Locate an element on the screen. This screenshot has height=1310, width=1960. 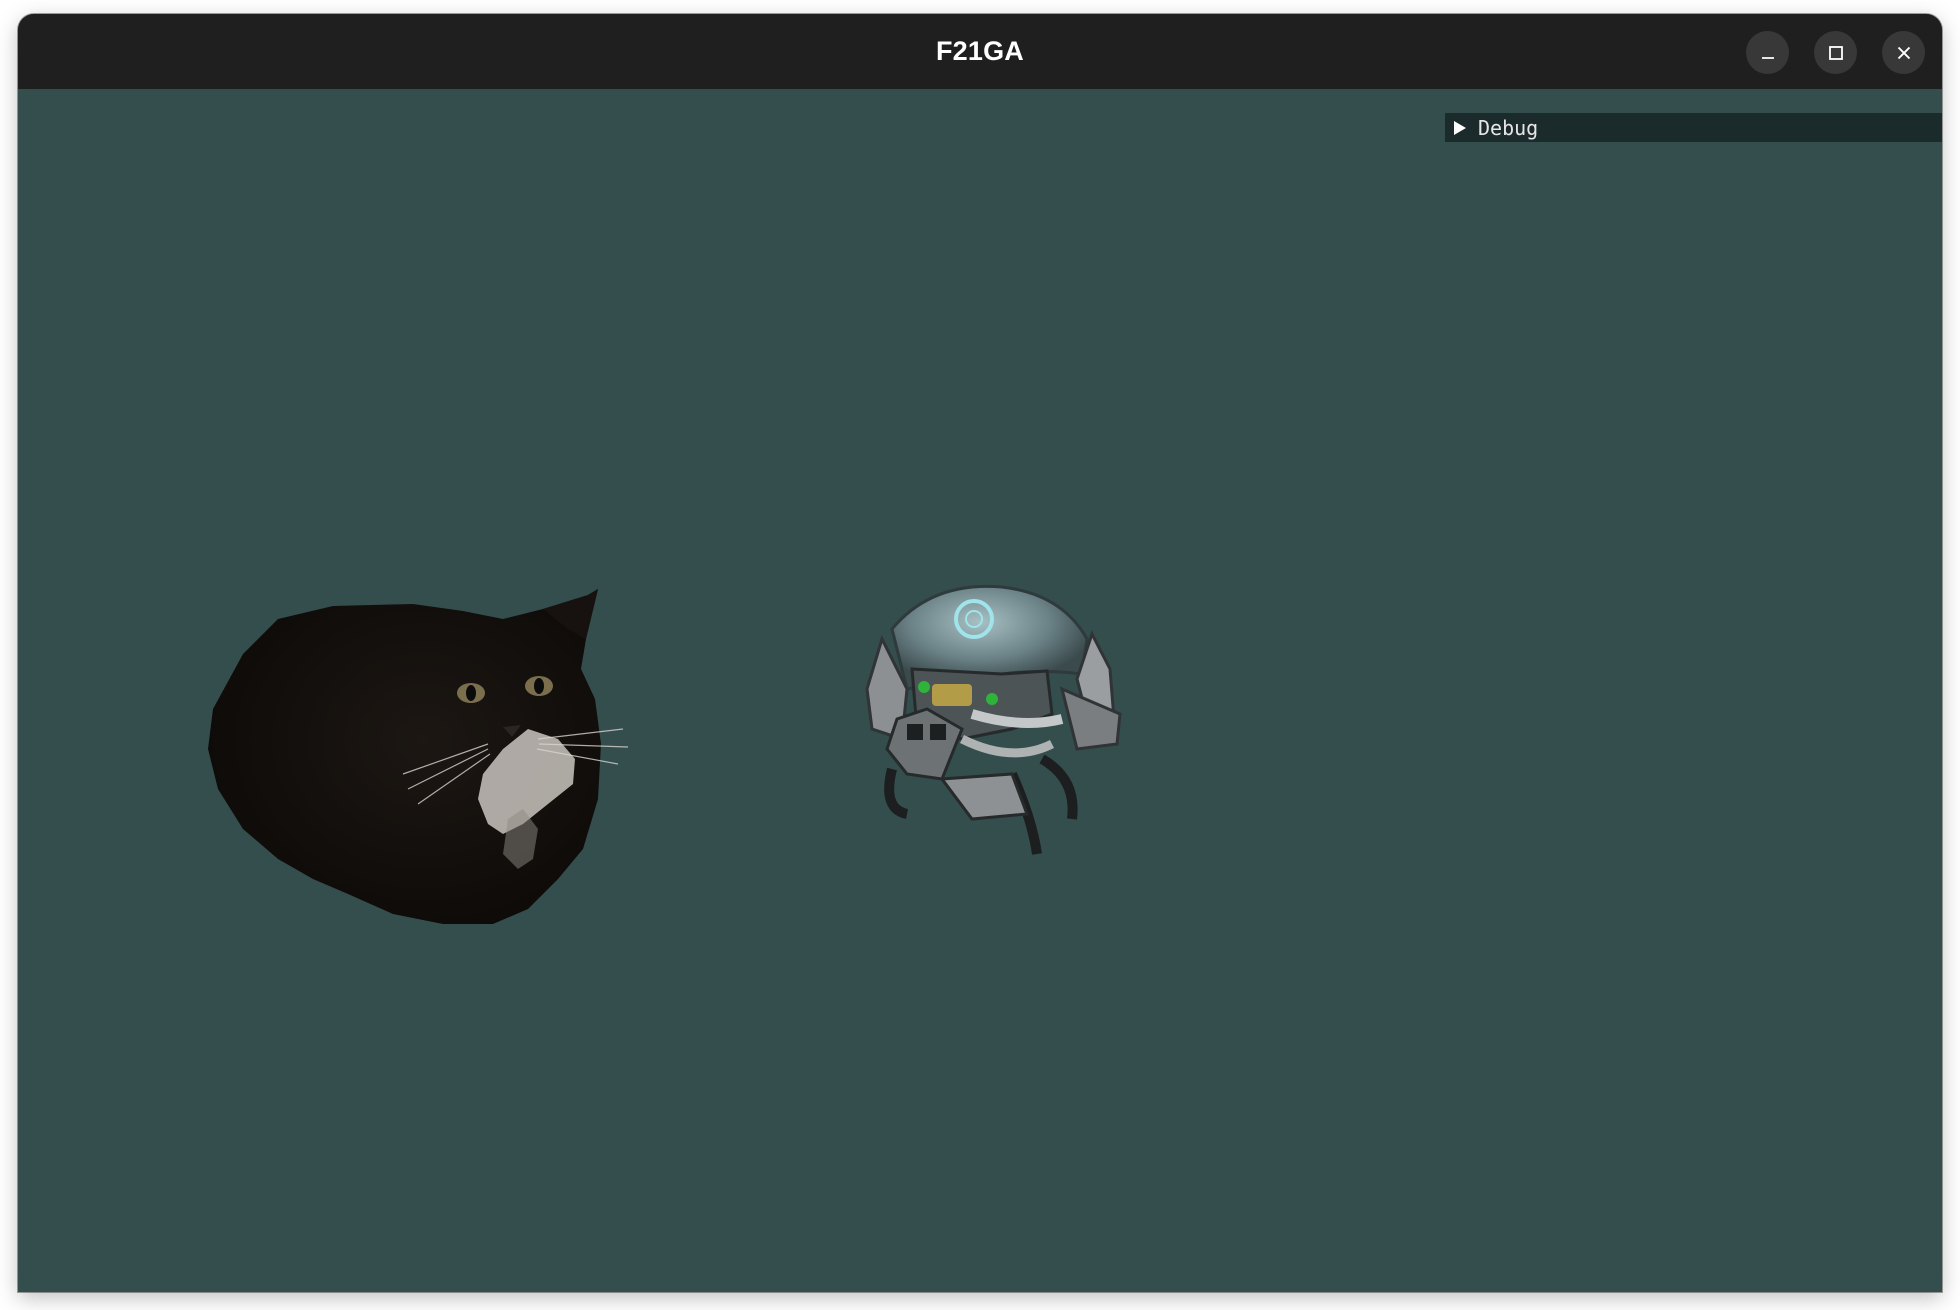
debug-panel-header: Debug is located at coordinates (1693, 127).